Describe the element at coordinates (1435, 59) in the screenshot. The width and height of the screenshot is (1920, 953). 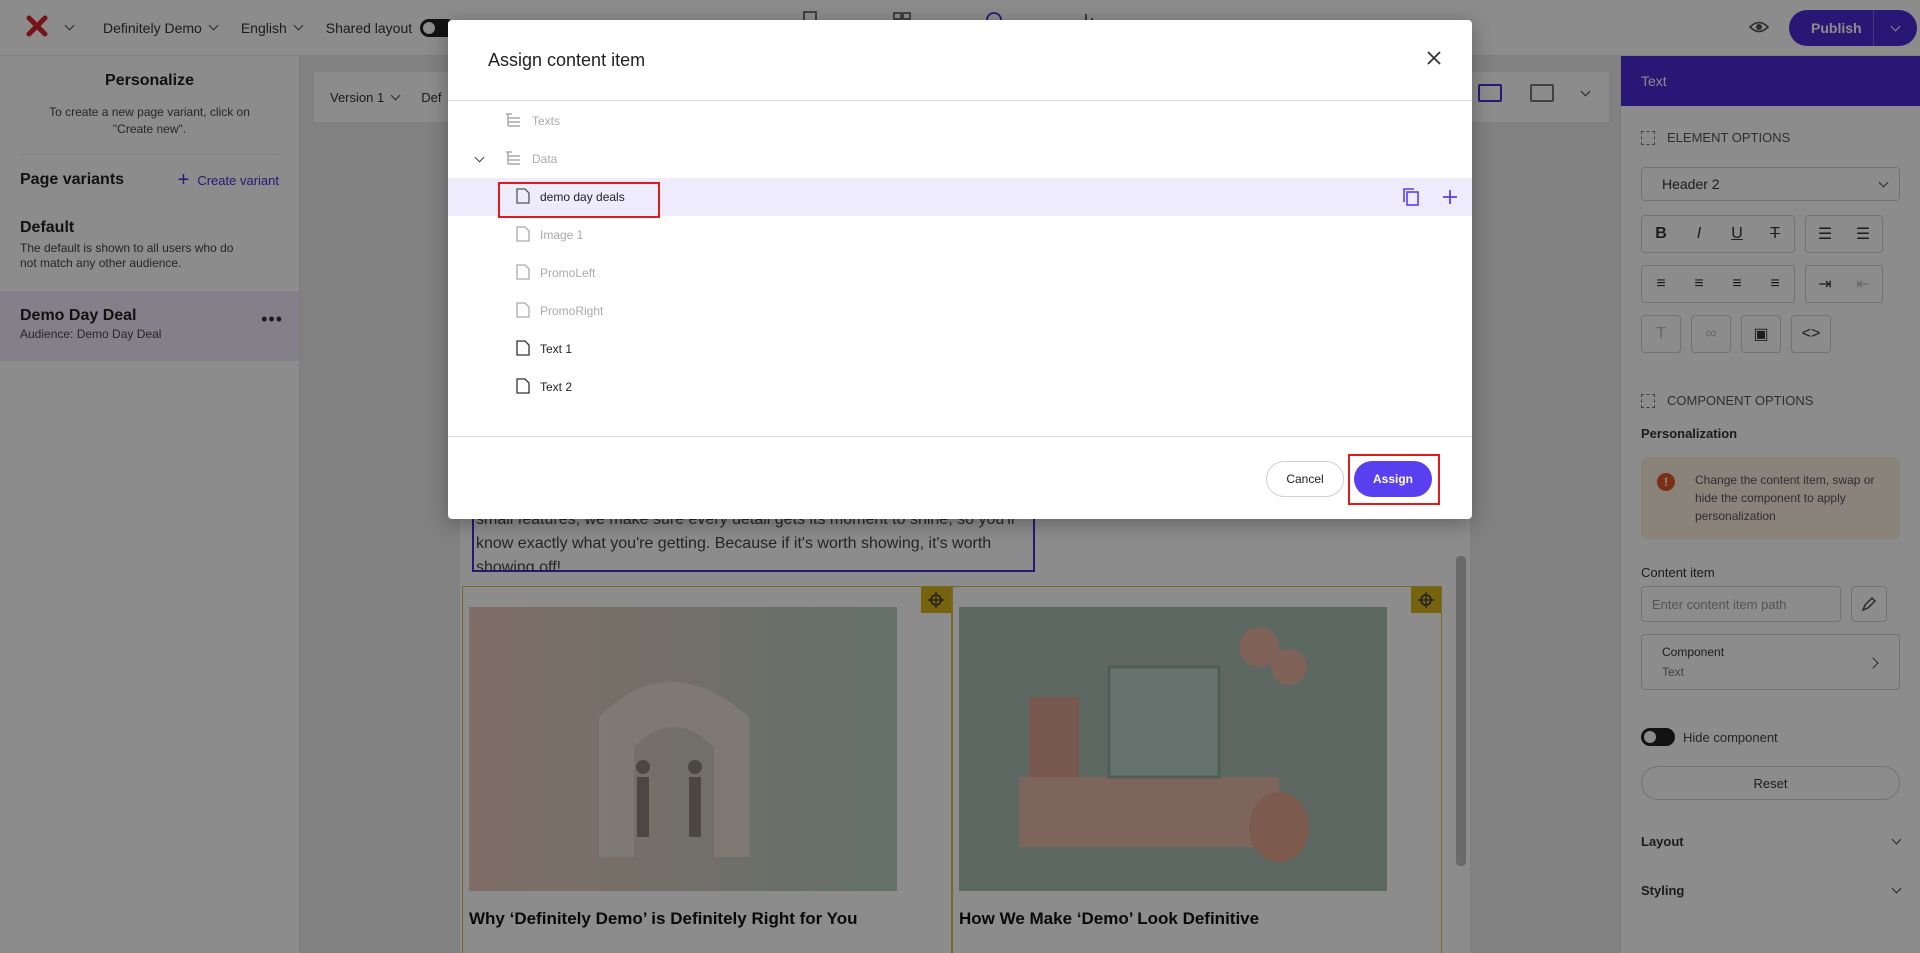
I see `close-icon` at that location.